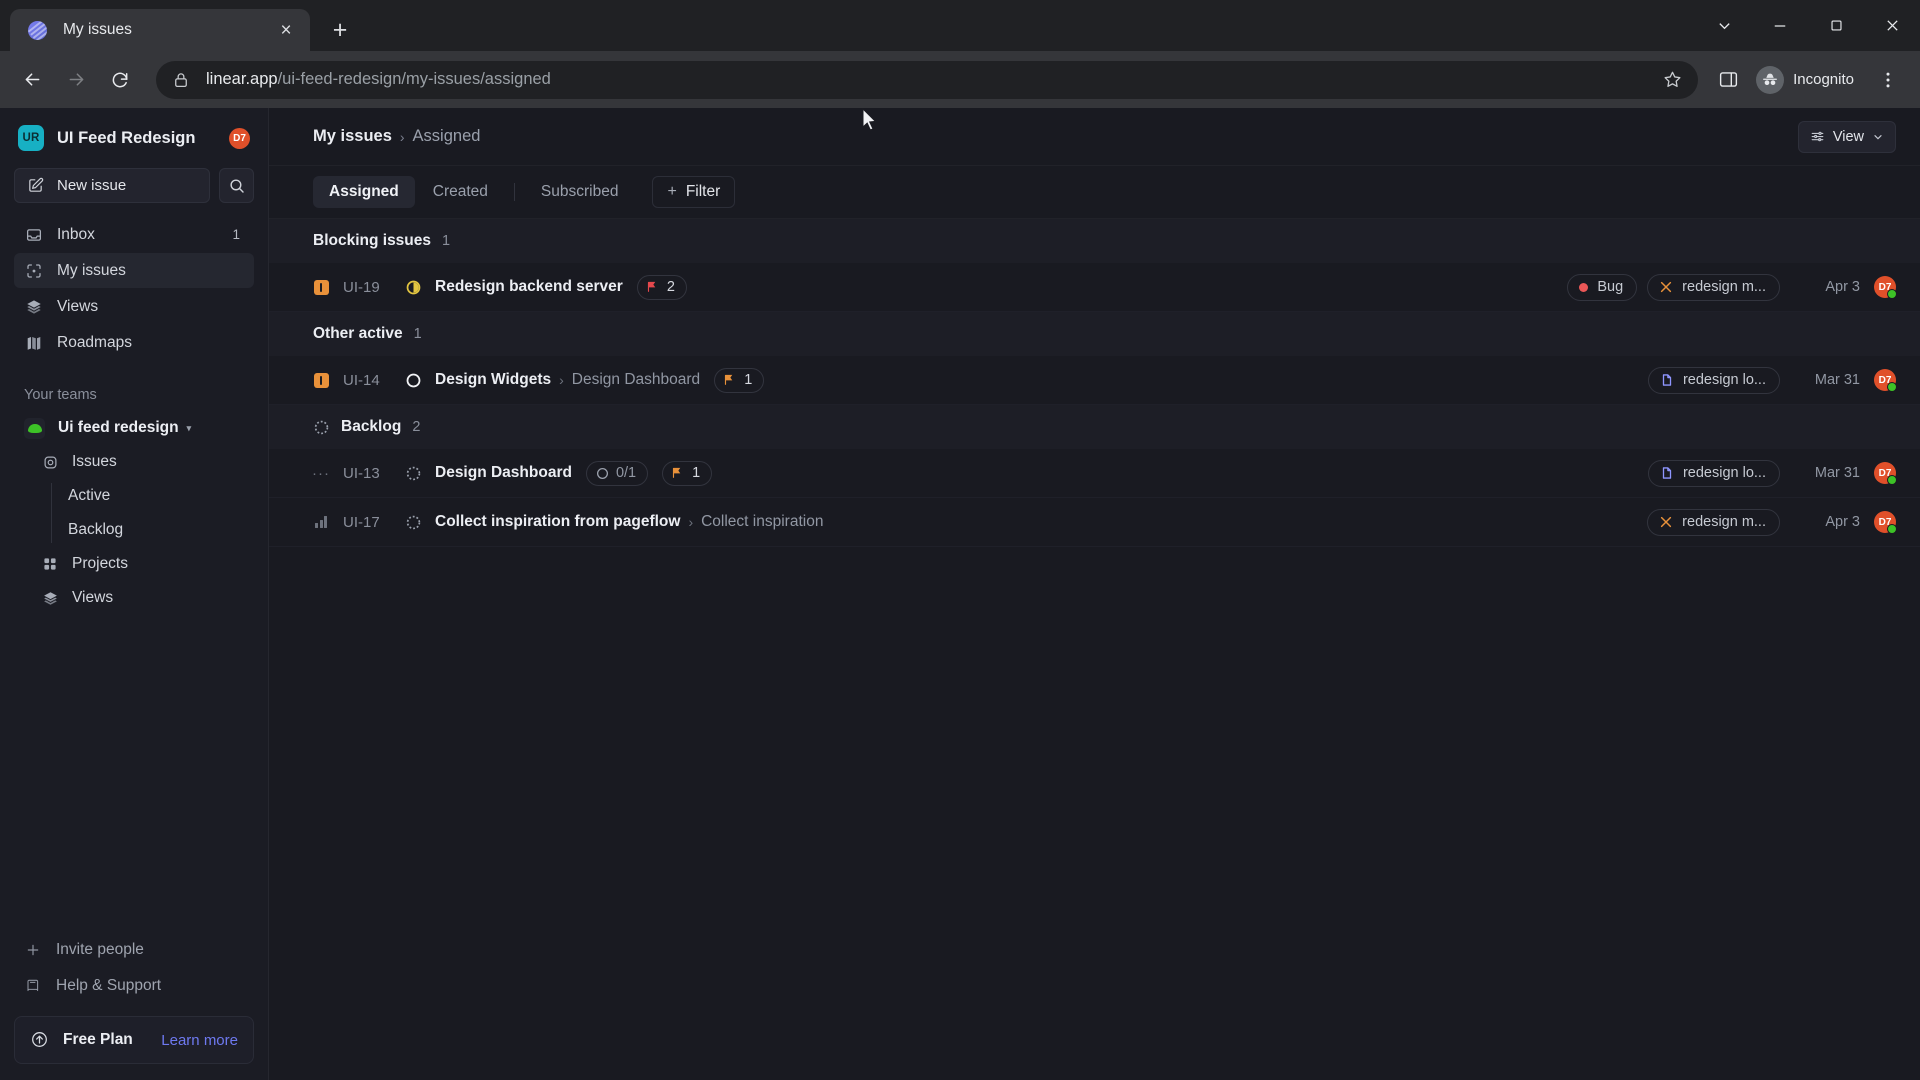 The height and width of the screenshot is (1080, 1920). I want to click on blocking-count: 2, so click(670, 287).